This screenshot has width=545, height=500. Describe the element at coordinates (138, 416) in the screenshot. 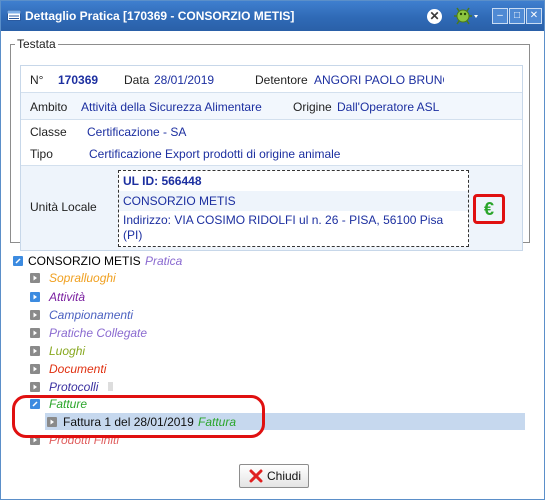

I see `highlight-annotation` at that location.